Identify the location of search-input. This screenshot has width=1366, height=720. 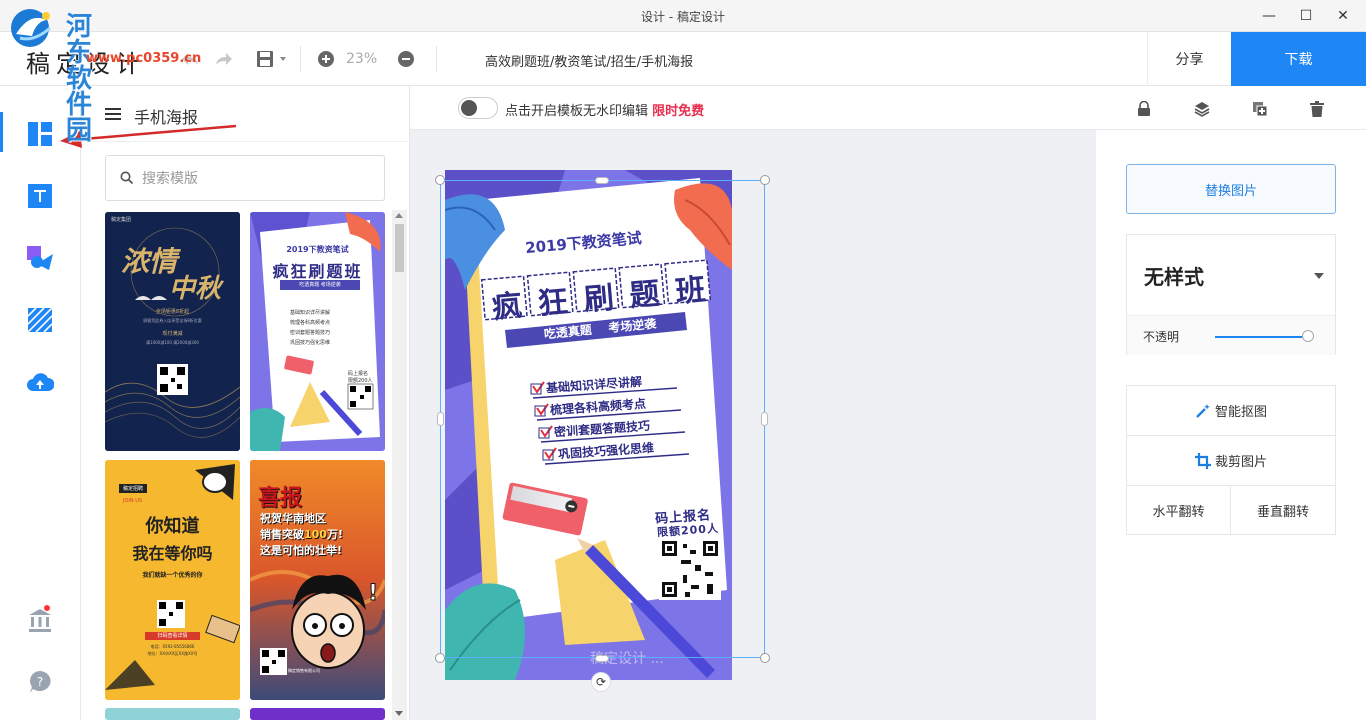
(252, 178).